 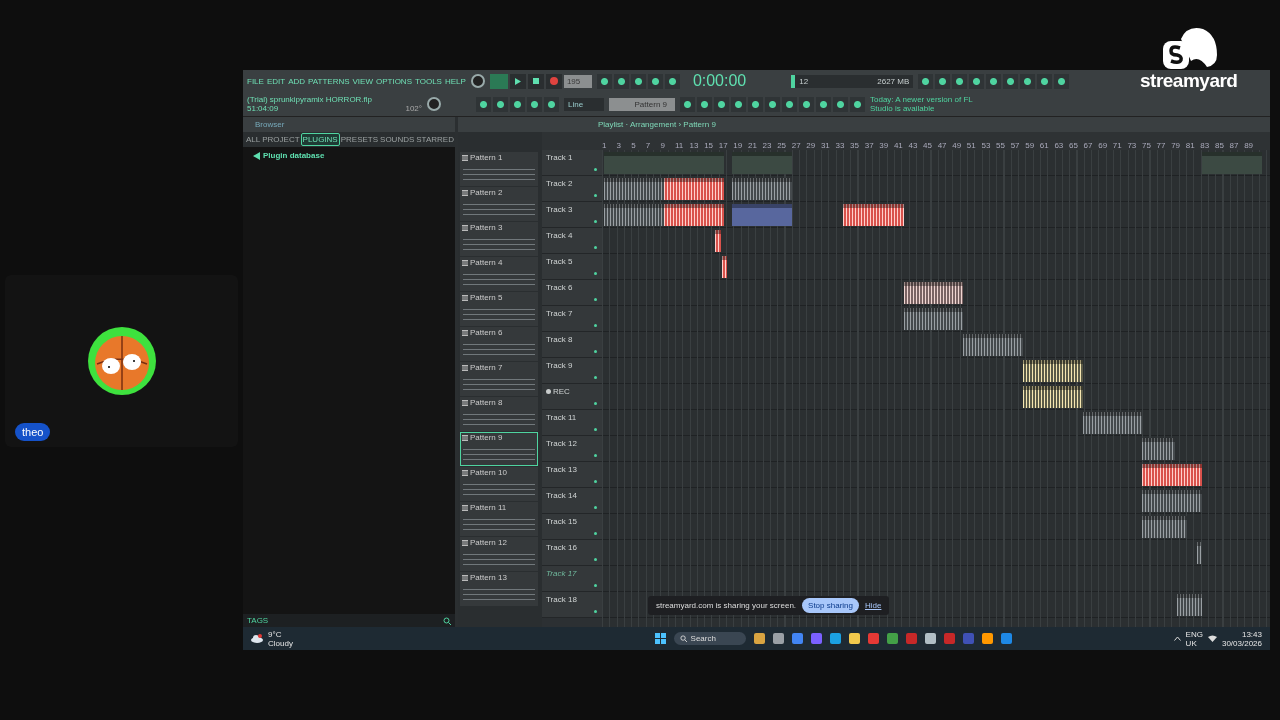 I want to click on browser-tab: STARRED, so click(x=435, y=139).